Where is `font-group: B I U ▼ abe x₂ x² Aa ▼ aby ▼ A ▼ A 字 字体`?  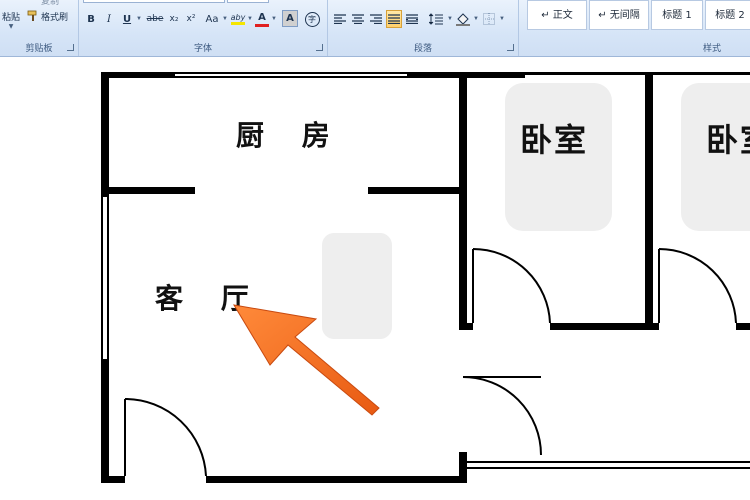
font-group: B I U ▼ abe x₂ x² Aa ▼ aby ▼ A ▼ A 字 字体 is located at coordinates (203, 28).